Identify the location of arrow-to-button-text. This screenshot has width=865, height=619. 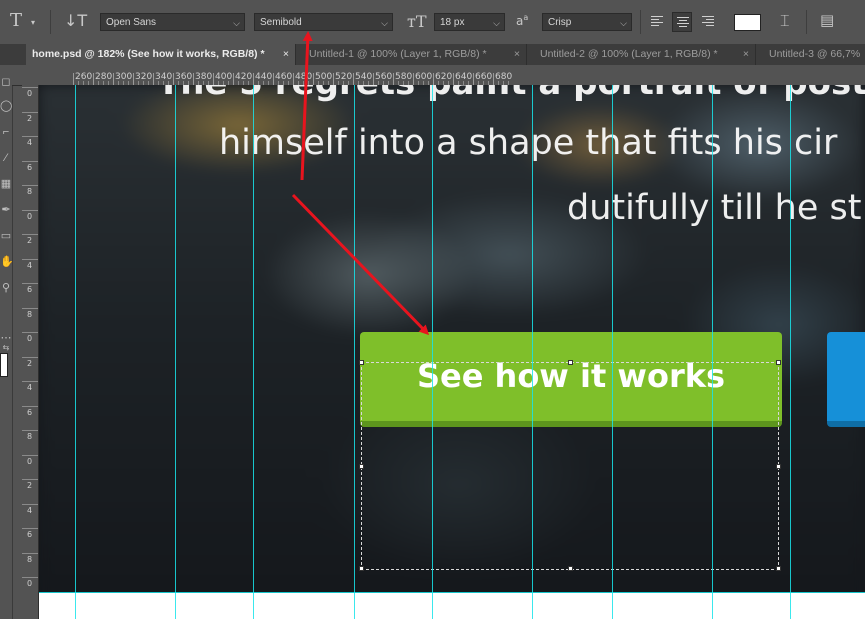
(360, 264).